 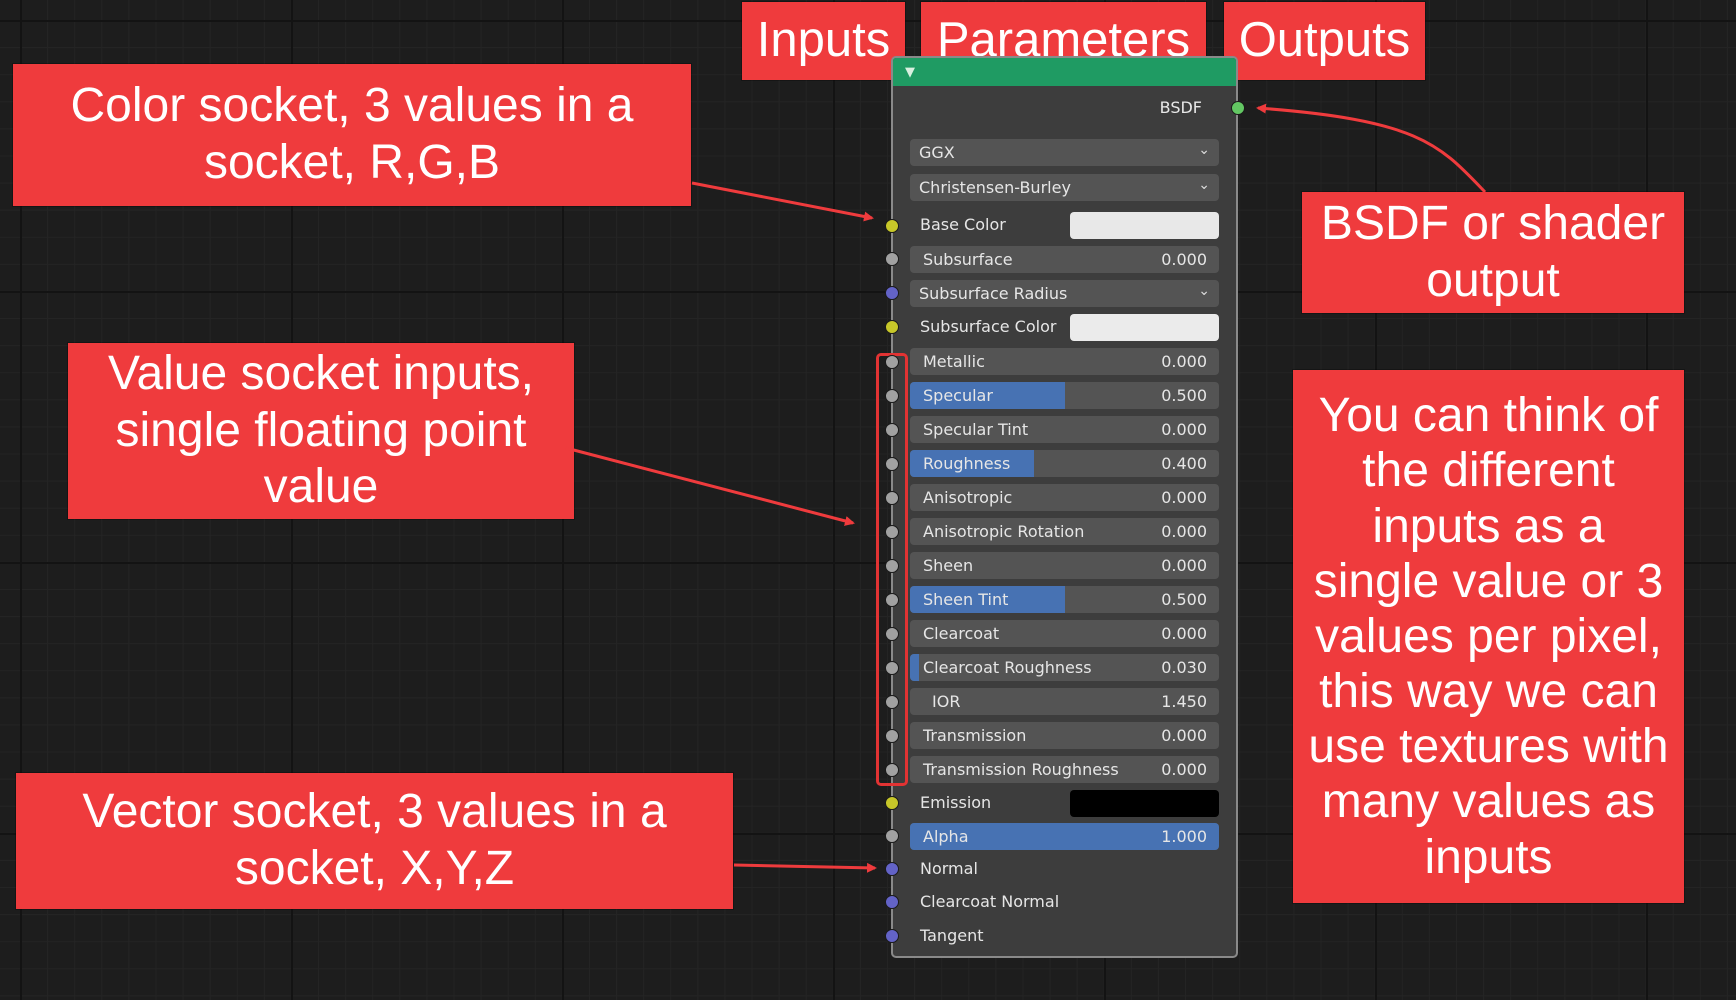 I want to click on vector-socket-arrow, so click(x=805, y=867).